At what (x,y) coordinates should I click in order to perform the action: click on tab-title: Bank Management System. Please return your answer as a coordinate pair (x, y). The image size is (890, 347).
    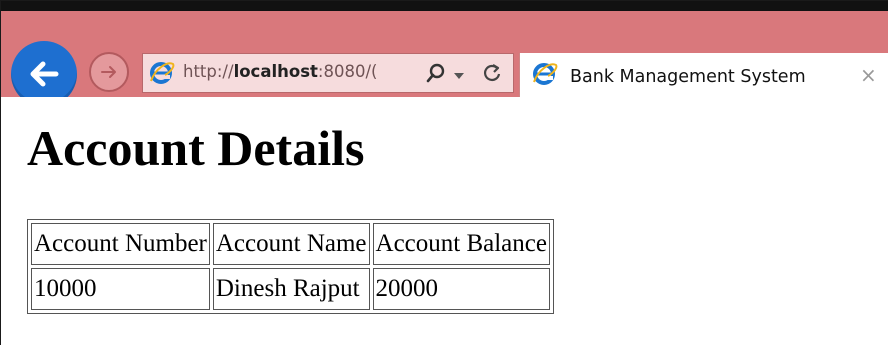
    Looking at the image, I should click on (688, 77).